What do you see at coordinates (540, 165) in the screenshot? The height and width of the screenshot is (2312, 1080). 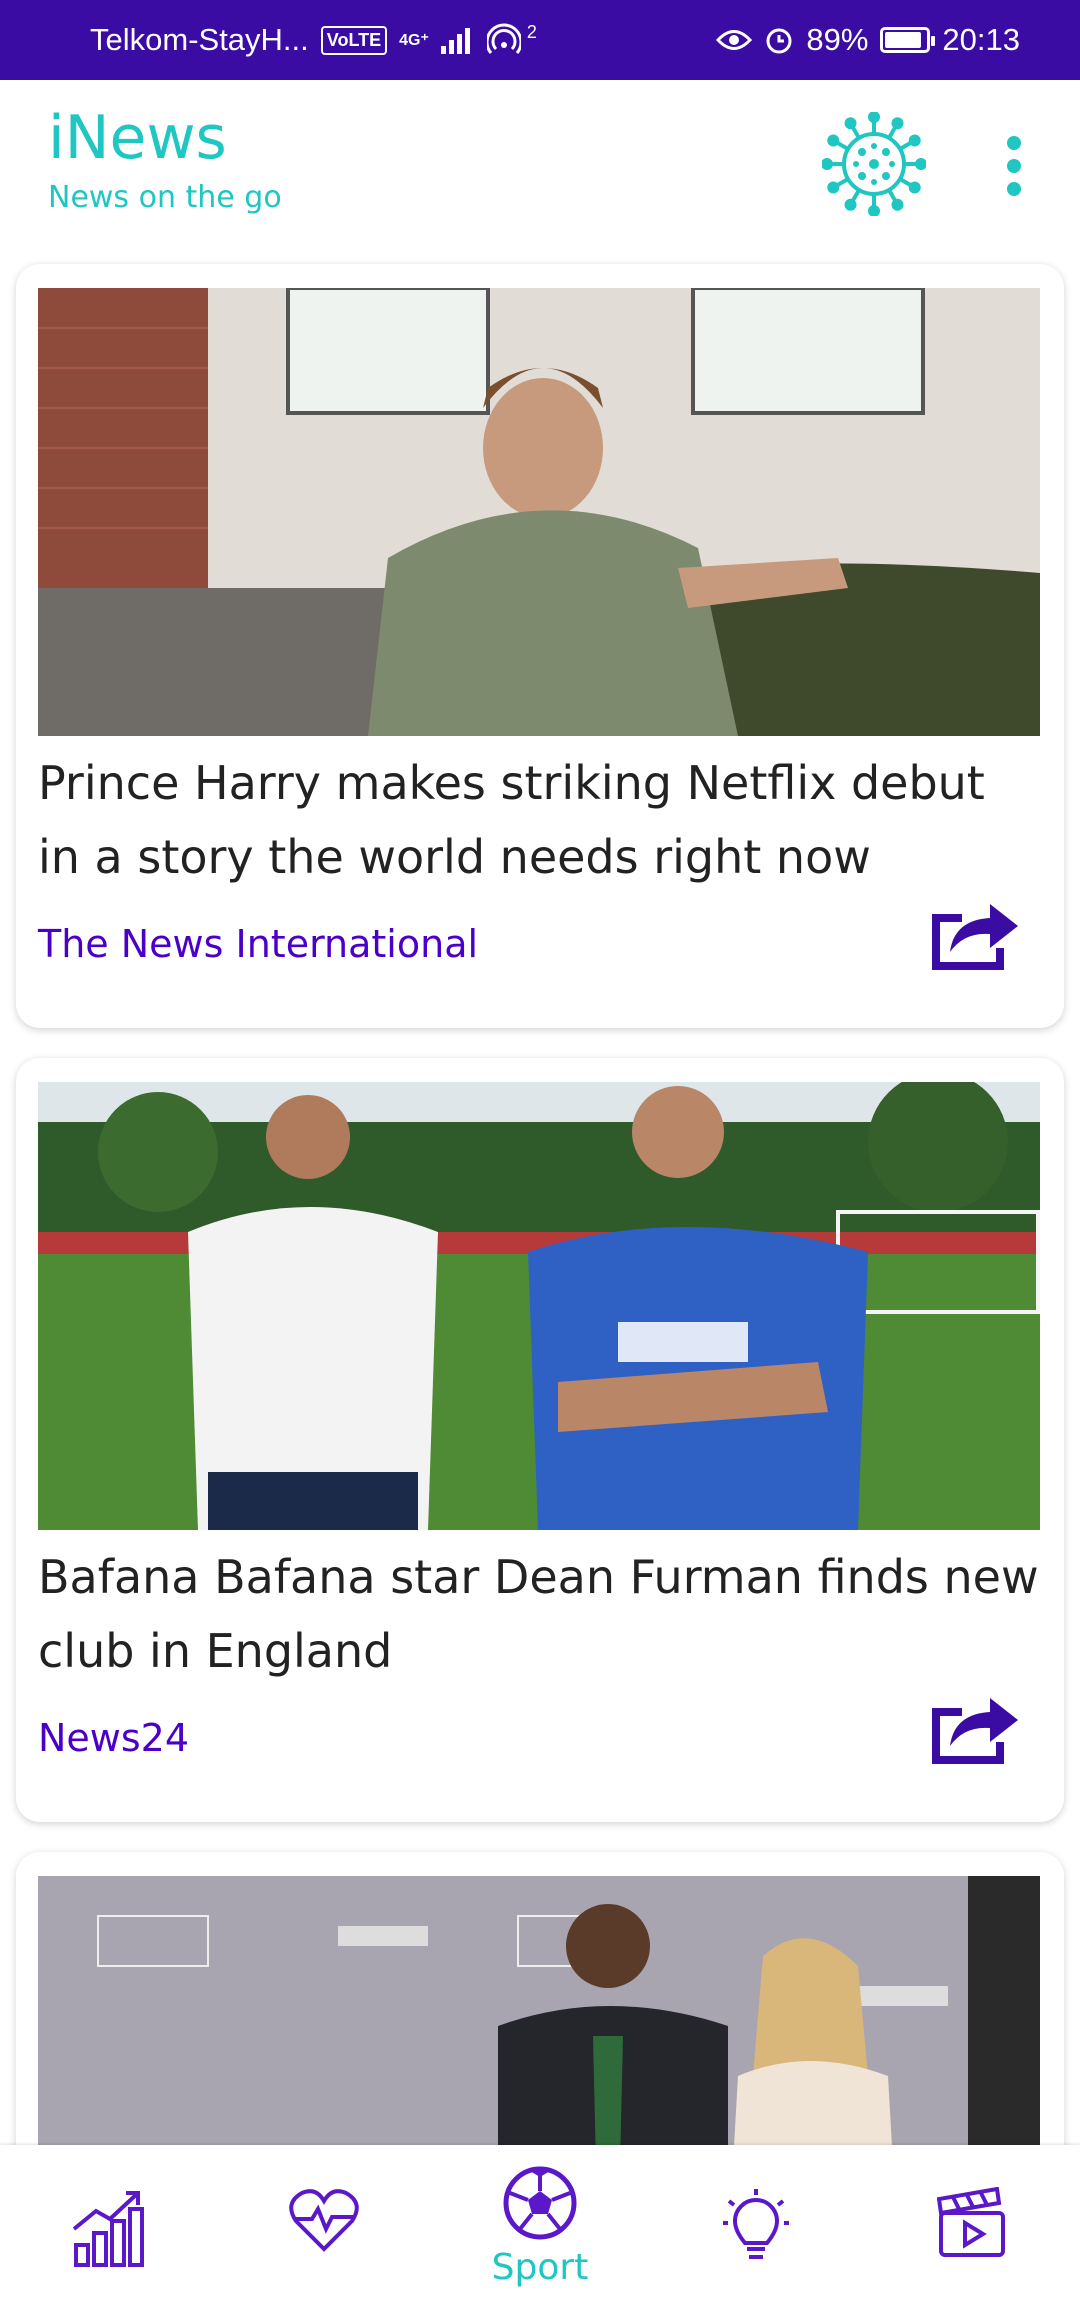 I see `app-bar: iNews News on the go` at bounding box center [540, 165].